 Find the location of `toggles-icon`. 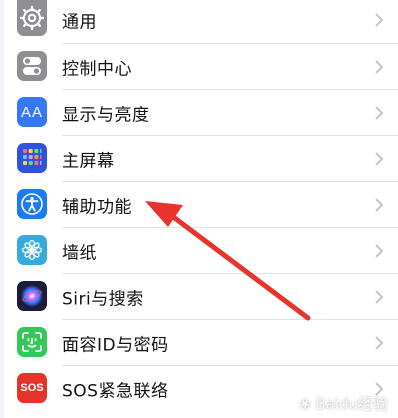

toggles-icon is located at coordinates (32, 66).